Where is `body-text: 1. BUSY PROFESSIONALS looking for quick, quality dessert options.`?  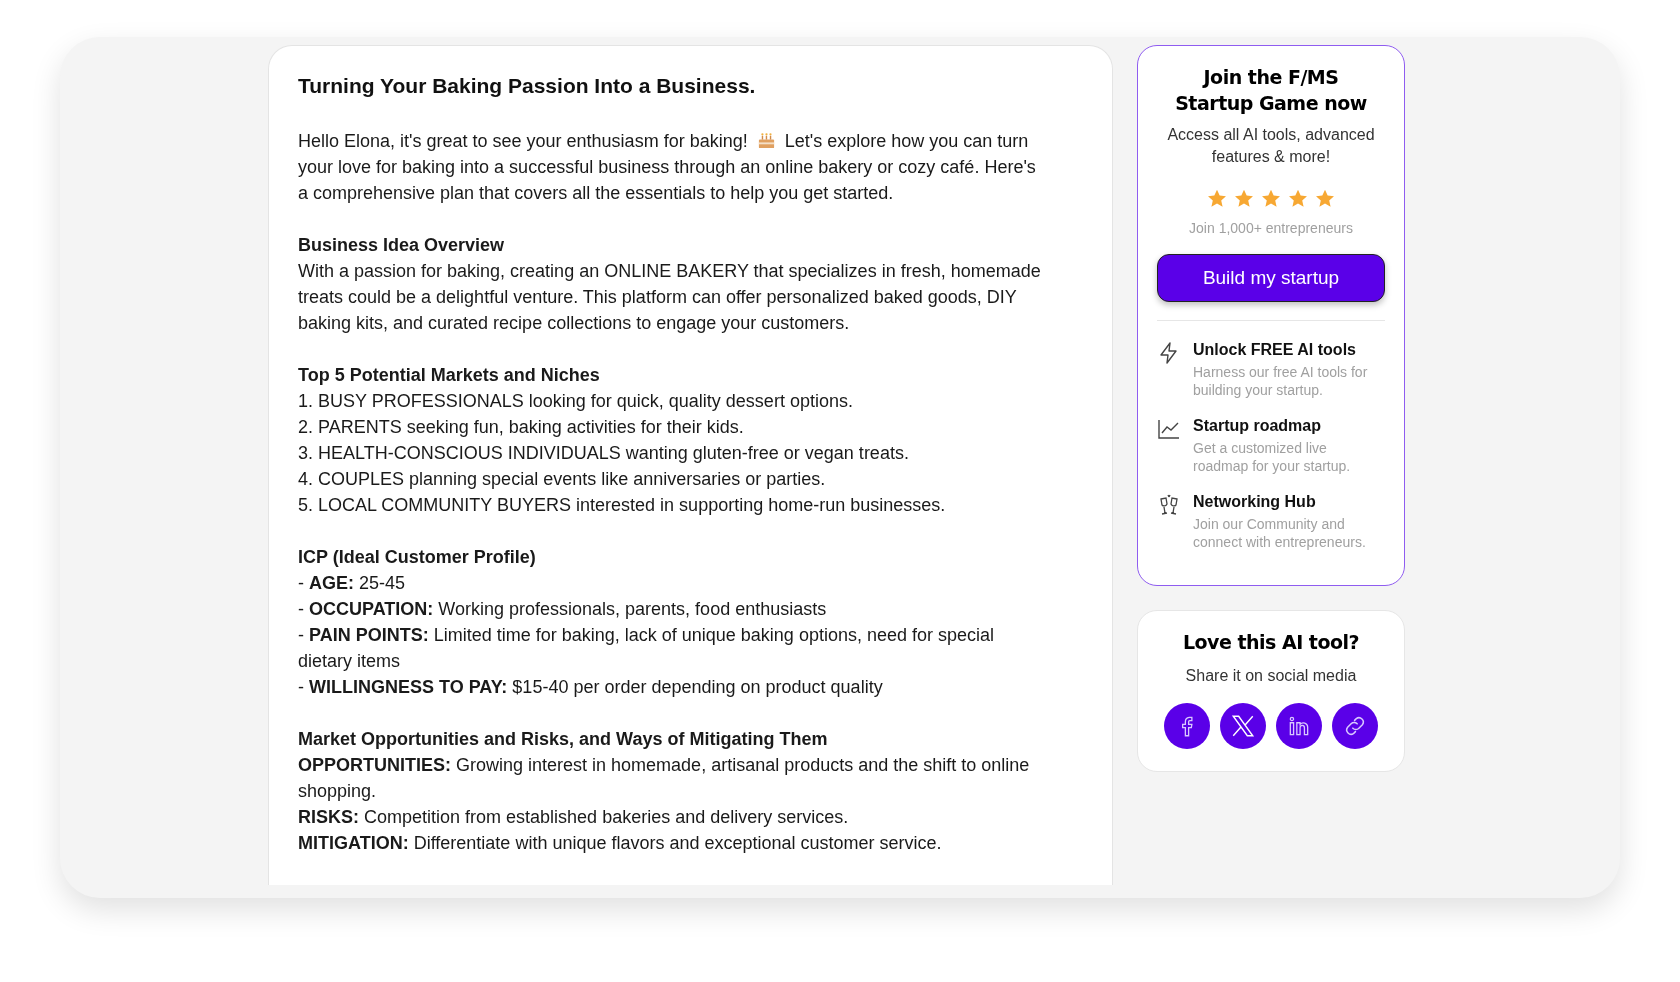
body-text: 1. BUSY PROFESSIONALS looking for quick, quality dessert options. is located at coordinates (576, 401).